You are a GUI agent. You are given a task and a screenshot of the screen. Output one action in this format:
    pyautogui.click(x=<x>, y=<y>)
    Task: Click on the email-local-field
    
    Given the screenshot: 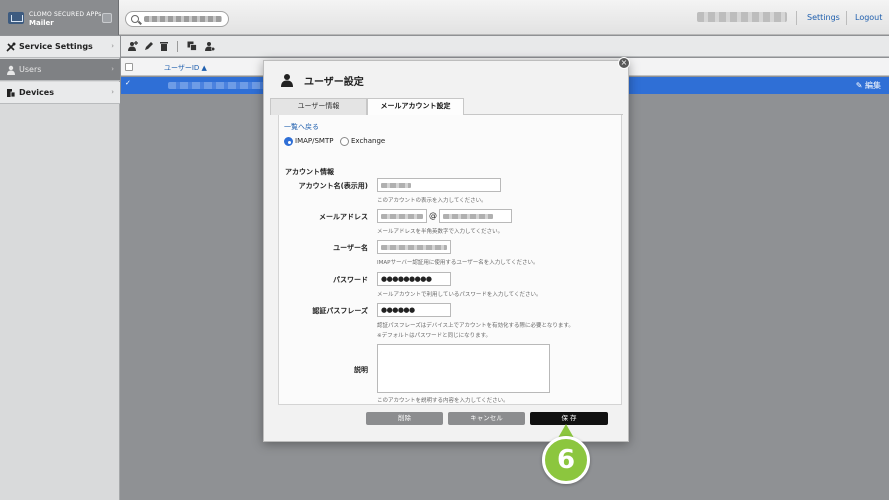 What is the action you would take?
    pyautogui.click(x=402, y=216)
    